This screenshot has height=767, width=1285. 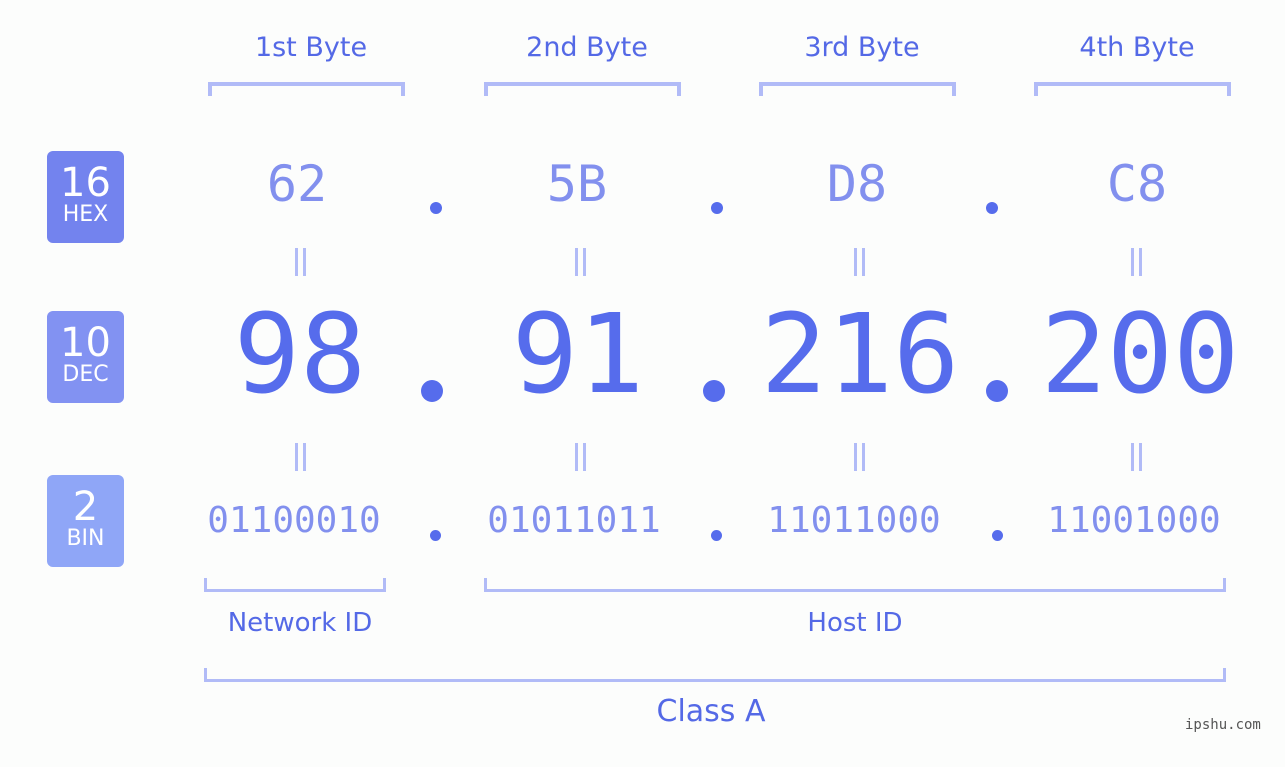 What do you see at coordinates (711, 711) in the screenshot?
I see `class-label: Class A` at bounding box center [711, 711].